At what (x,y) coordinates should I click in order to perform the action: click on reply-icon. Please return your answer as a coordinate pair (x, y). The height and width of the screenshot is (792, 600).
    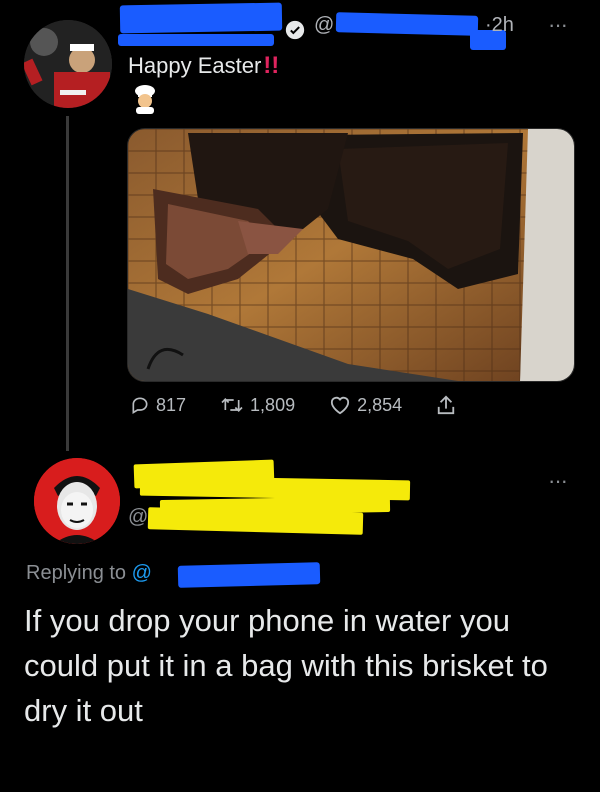
    Looking at the image, I should click on (140, 405).